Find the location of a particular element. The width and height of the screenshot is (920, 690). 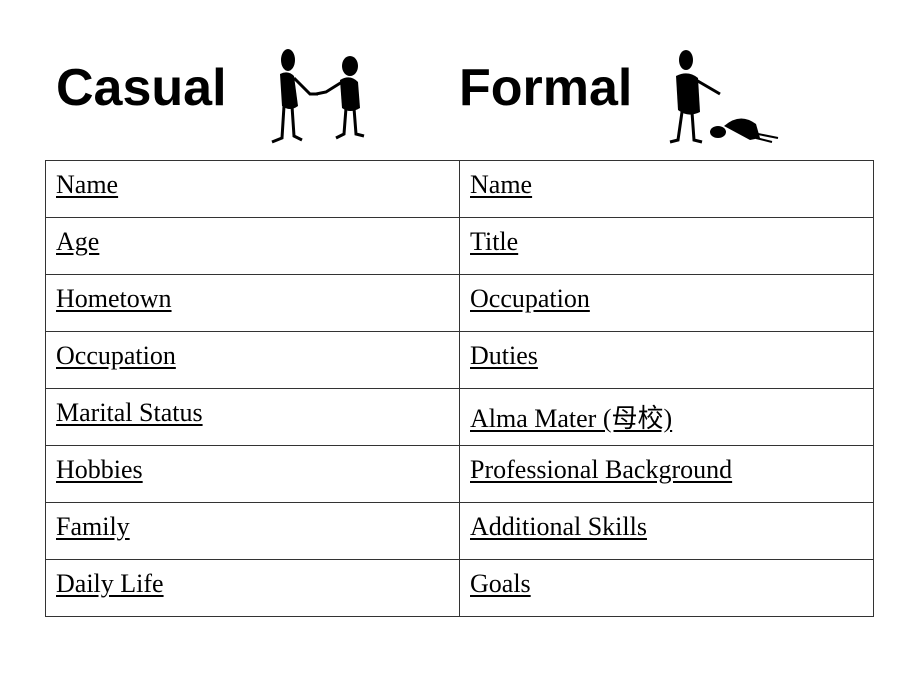

formal-item: Goals is located at coordinates (500, 583).